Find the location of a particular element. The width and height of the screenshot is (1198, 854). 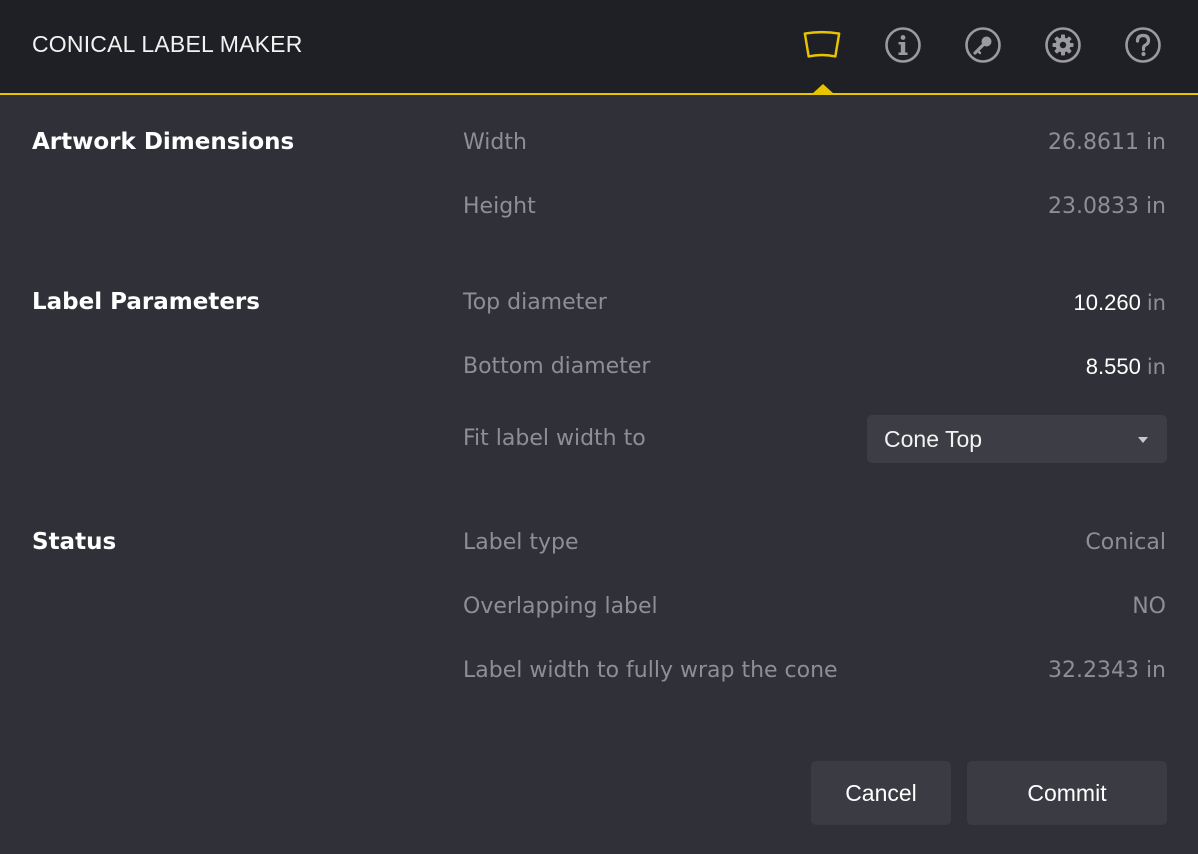

chevron-down-icon is located at coordinates (1143, 440).